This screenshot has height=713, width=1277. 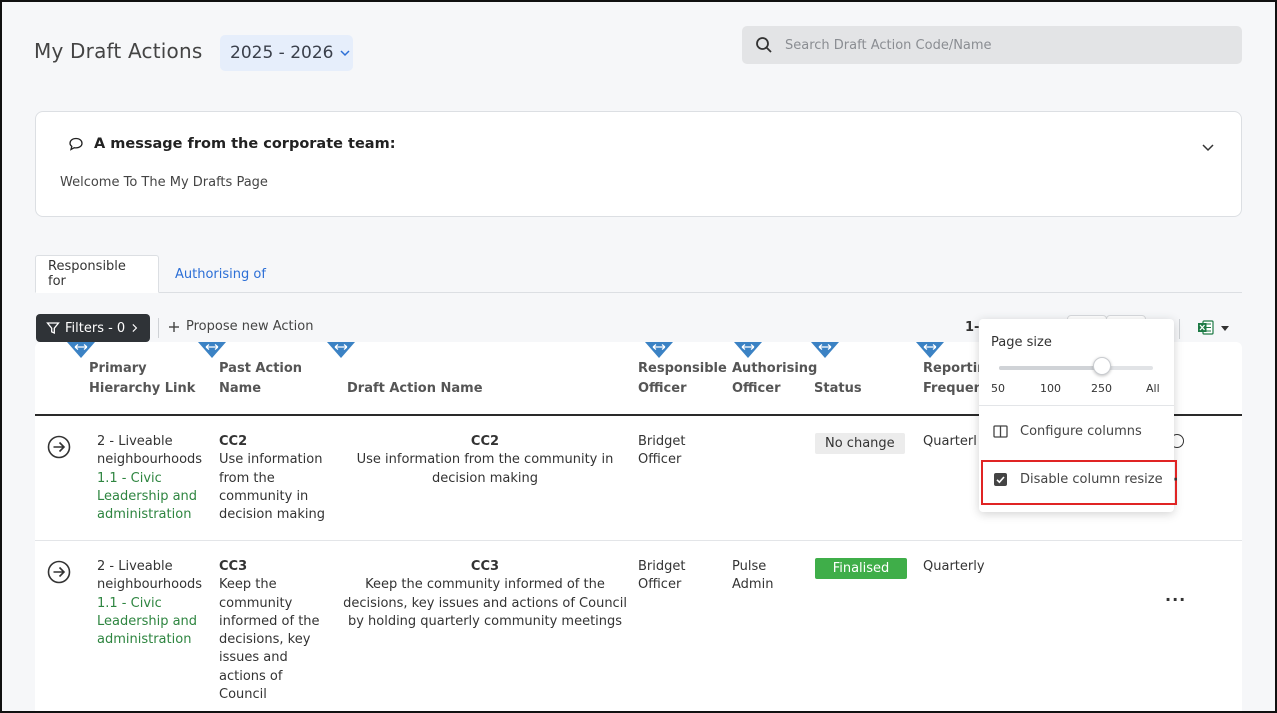 What do you see at coordinates (1102, 366) in the screenshot?
I see `page-size-slider-thumb` at bounding box center [1102, 366].